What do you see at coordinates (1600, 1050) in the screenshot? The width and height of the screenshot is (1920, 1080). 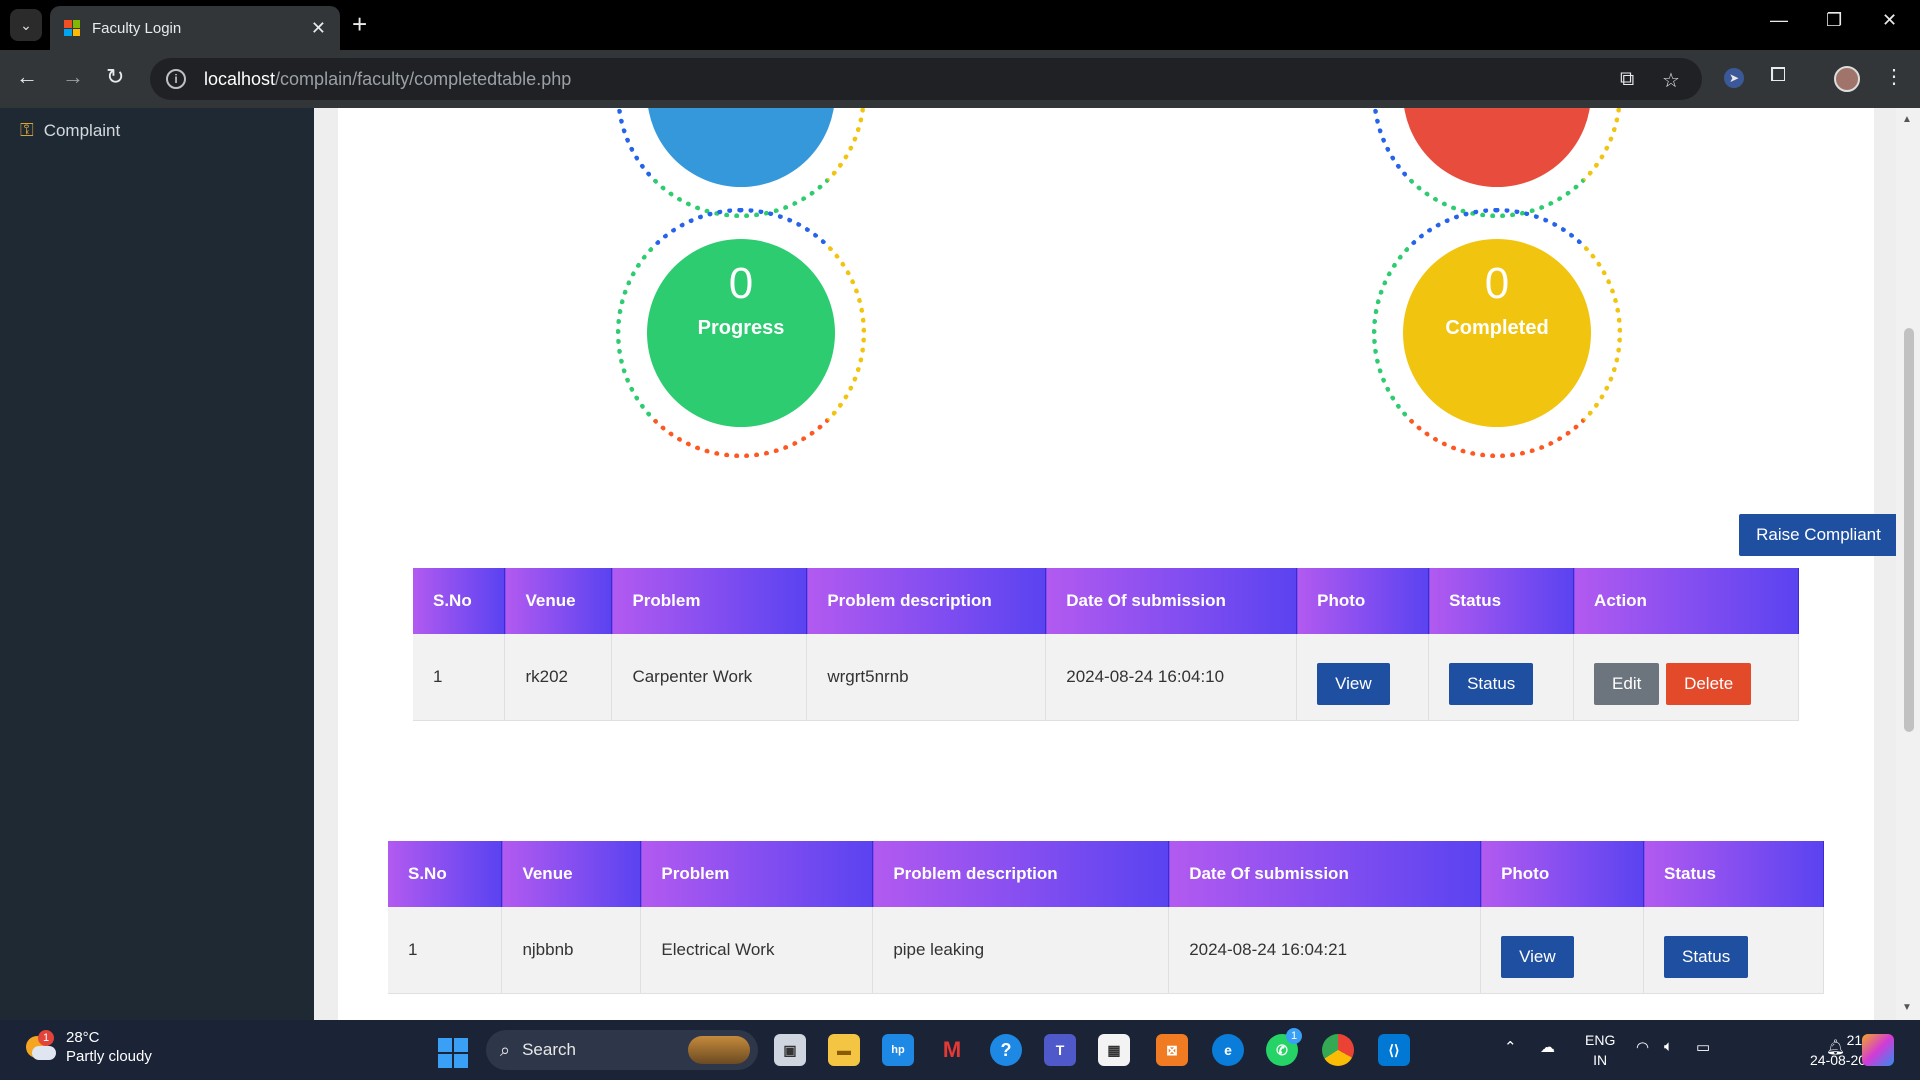 I see `language-indicator: ENG IN` at bounding box center [1600, 1050].